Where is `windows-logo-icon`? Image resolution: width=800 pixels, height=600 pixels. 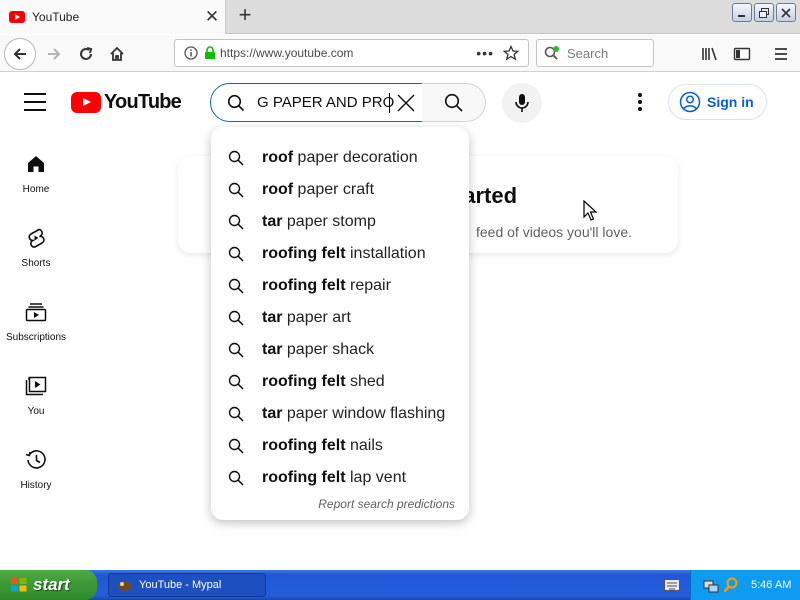
windows-logo-icon is located at coordinates (19, 585).